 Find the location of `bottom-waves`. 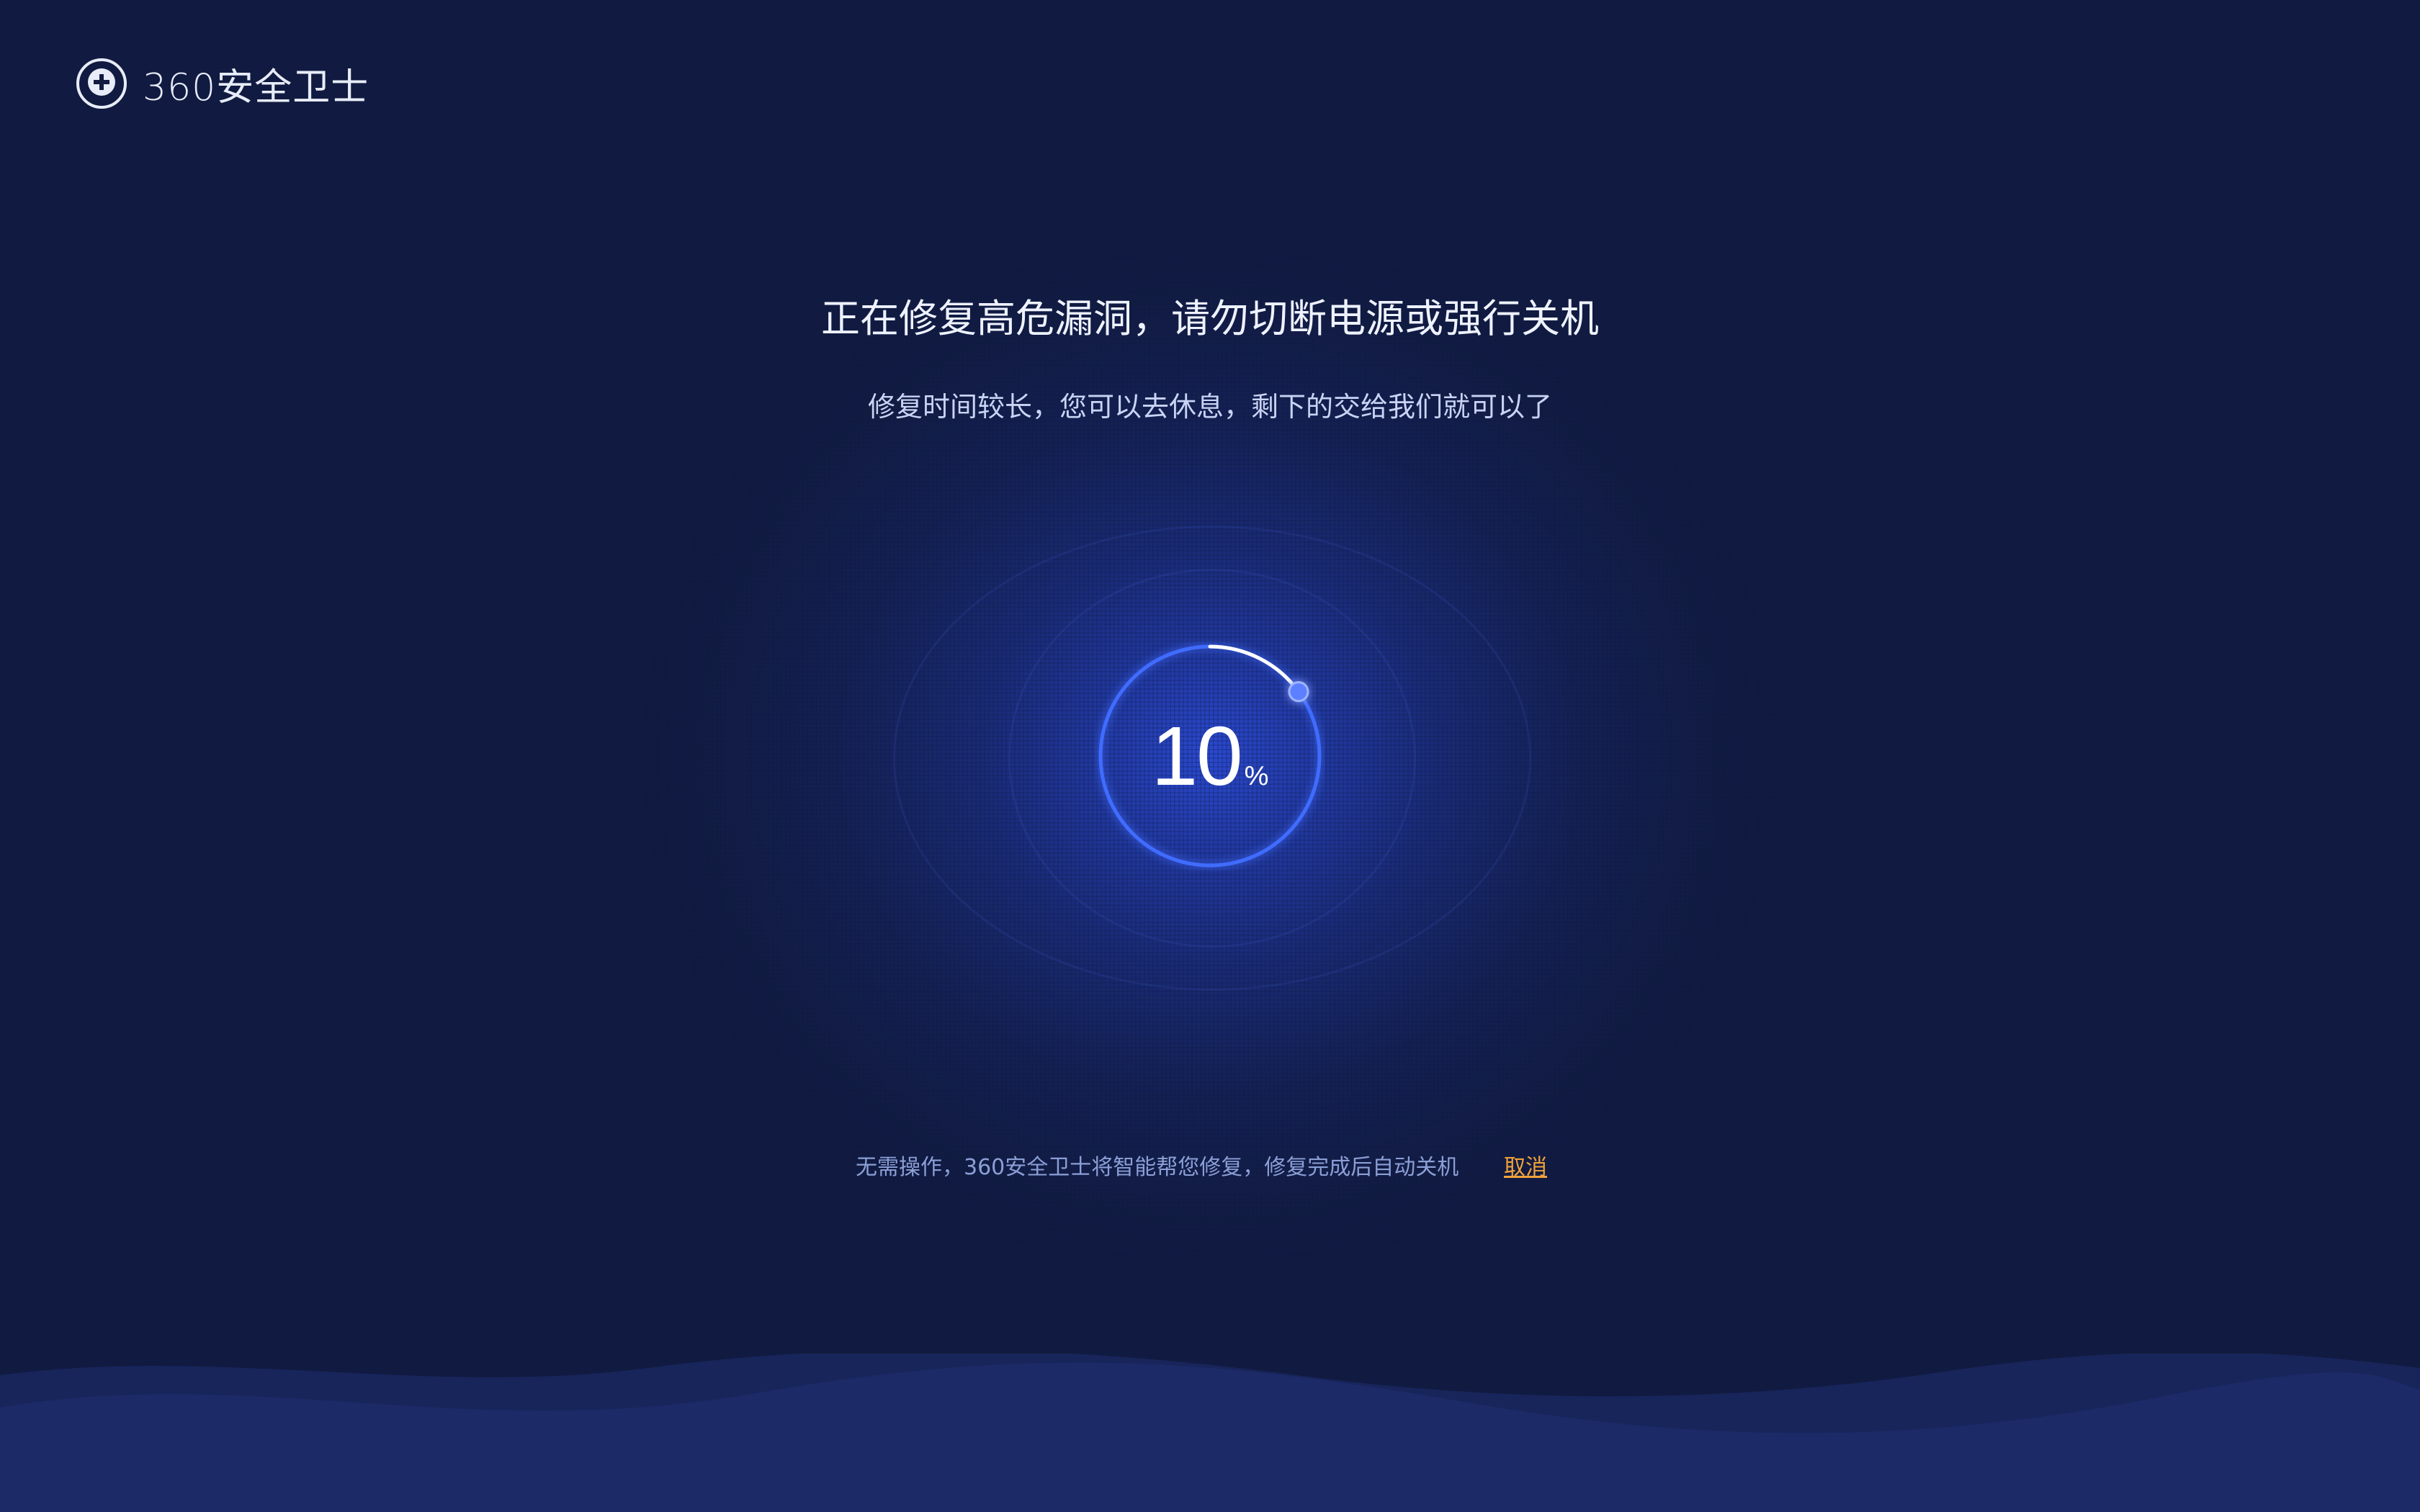

bottom-waves is located at coordinates (1210, 1433).